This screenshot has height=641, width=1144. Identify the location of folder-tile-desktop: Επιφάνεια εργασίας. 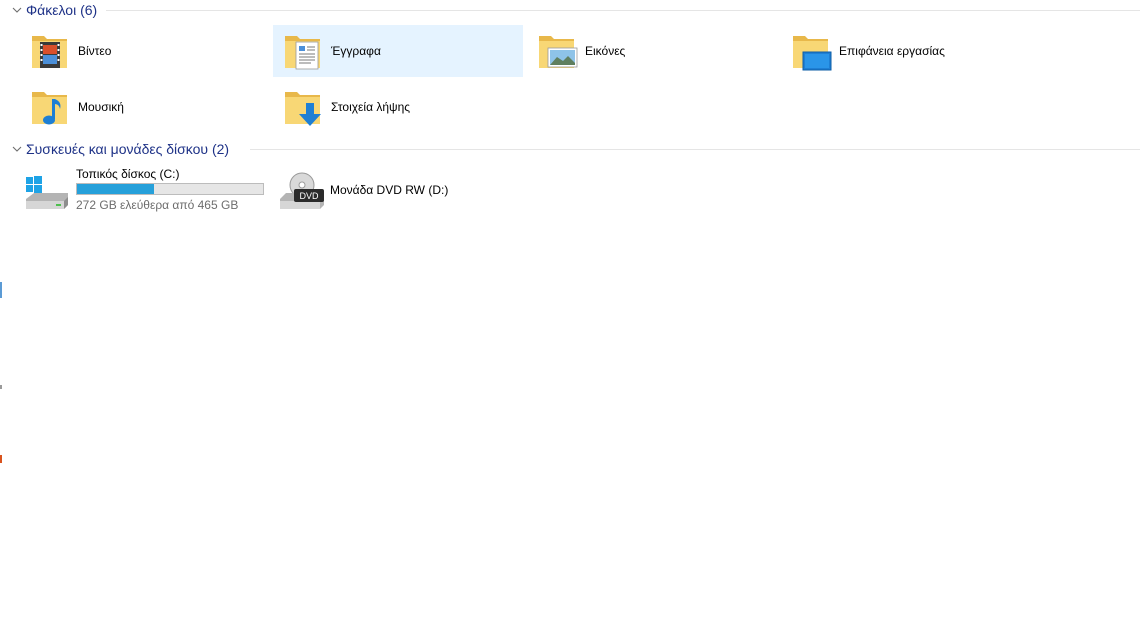
(906, 51).